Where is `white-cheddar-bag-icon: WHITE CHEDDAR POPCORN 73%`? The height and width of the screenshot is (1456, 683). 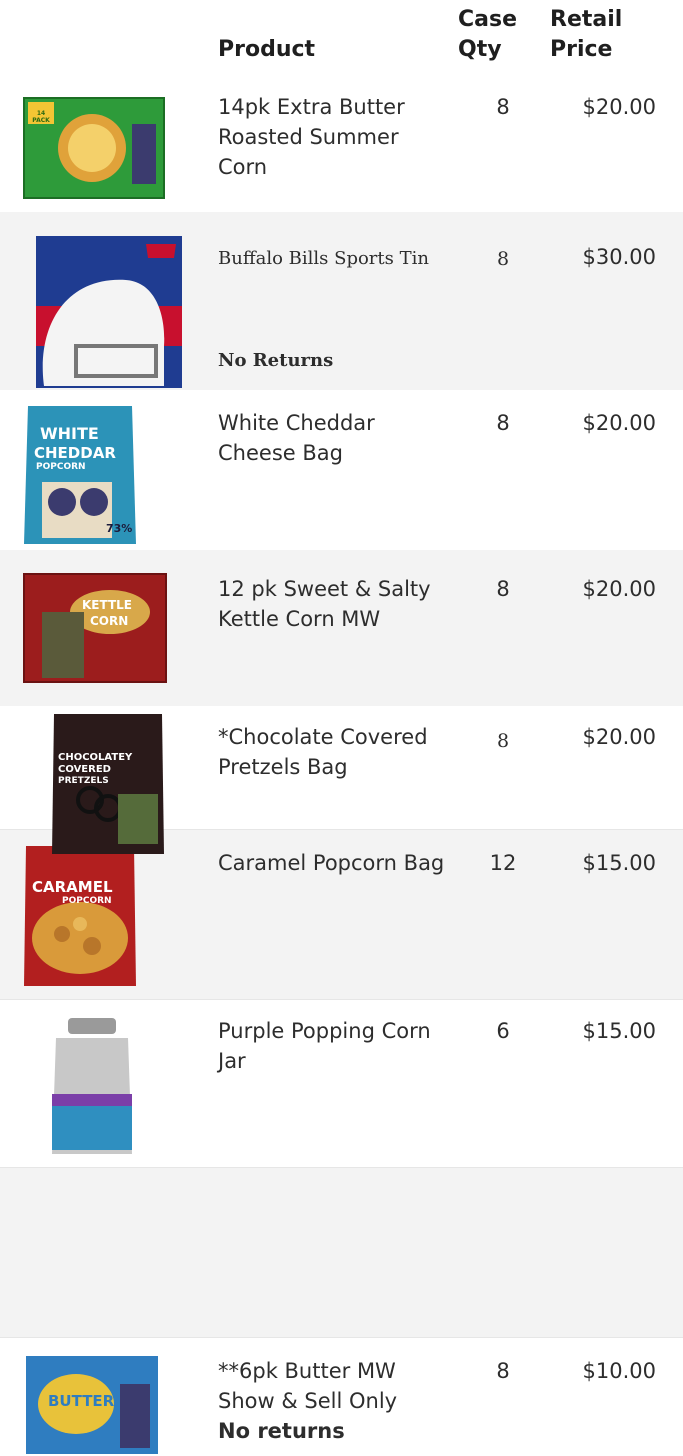 white-cheddar-bag-icon: WHITE CHEDDAR POPCORN 73% is located at coordinates (80, 475).